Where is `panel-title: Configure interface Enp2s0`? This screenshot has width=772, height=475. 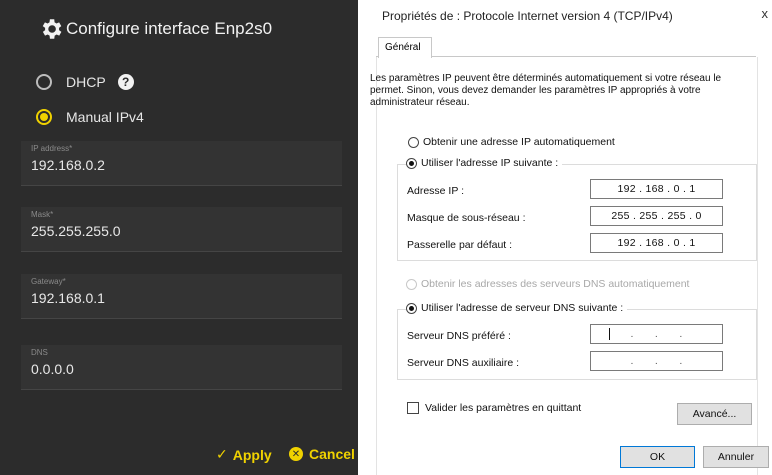 panel-title: Configure interface Enp2s0 is located at coordinates (155, 29).